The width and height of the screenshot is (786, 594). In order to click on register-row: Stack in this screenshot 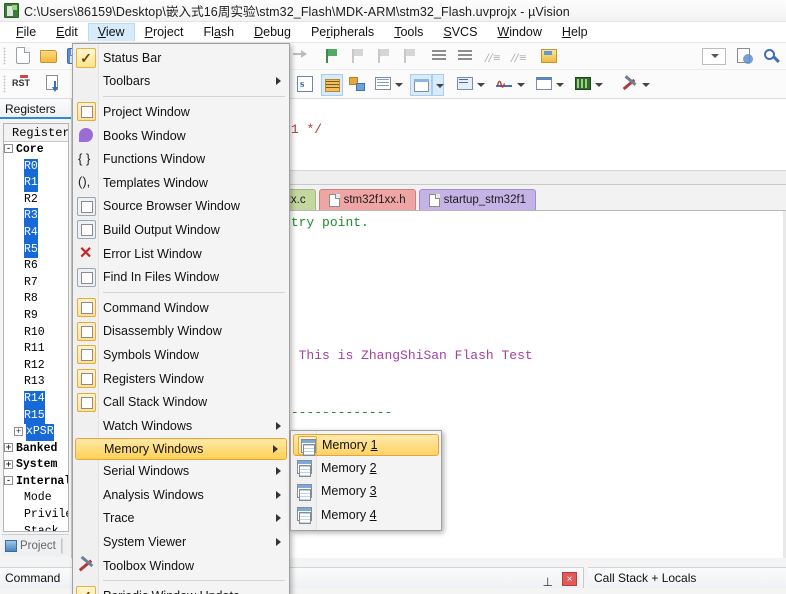, I will do `click(36, 527)`.